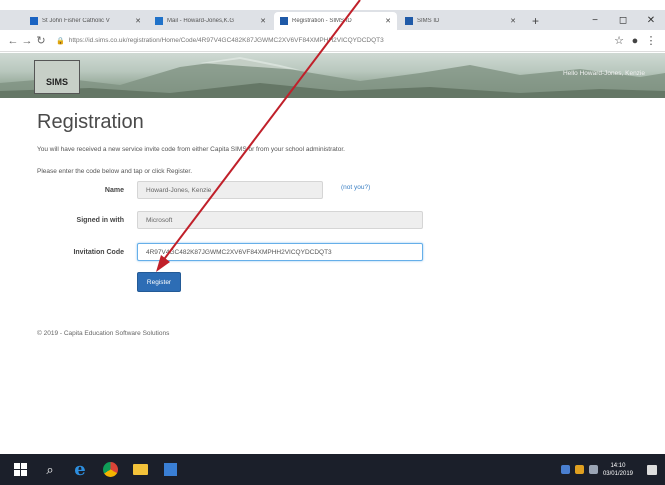  What do you see at coordinates (100, 220) in the screenshot?
I see `signed-in-label: Signed in with` at bounding box center [100, 220].